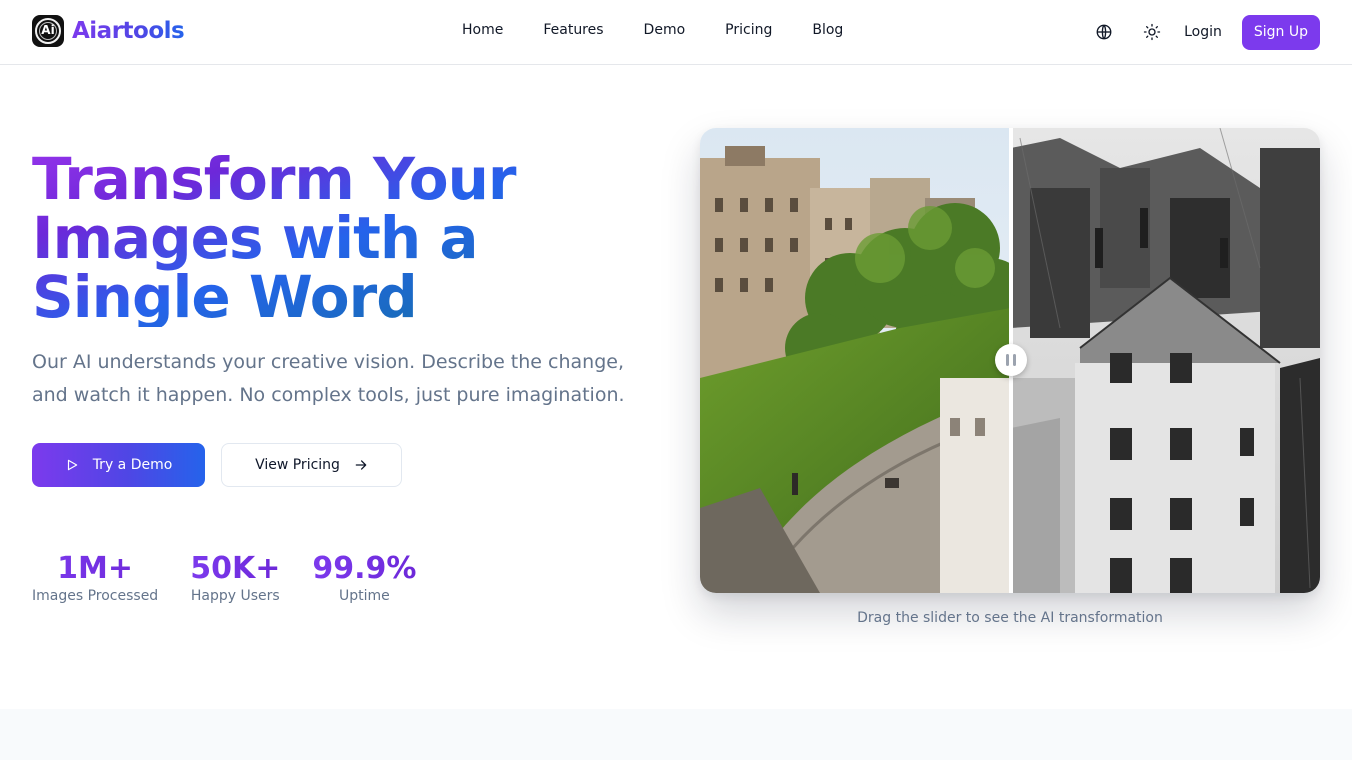 This screenshot has height=760, width=1352. Describe the element at coordinates (855, 360) in the screenshot. I see `before-image` at that location.